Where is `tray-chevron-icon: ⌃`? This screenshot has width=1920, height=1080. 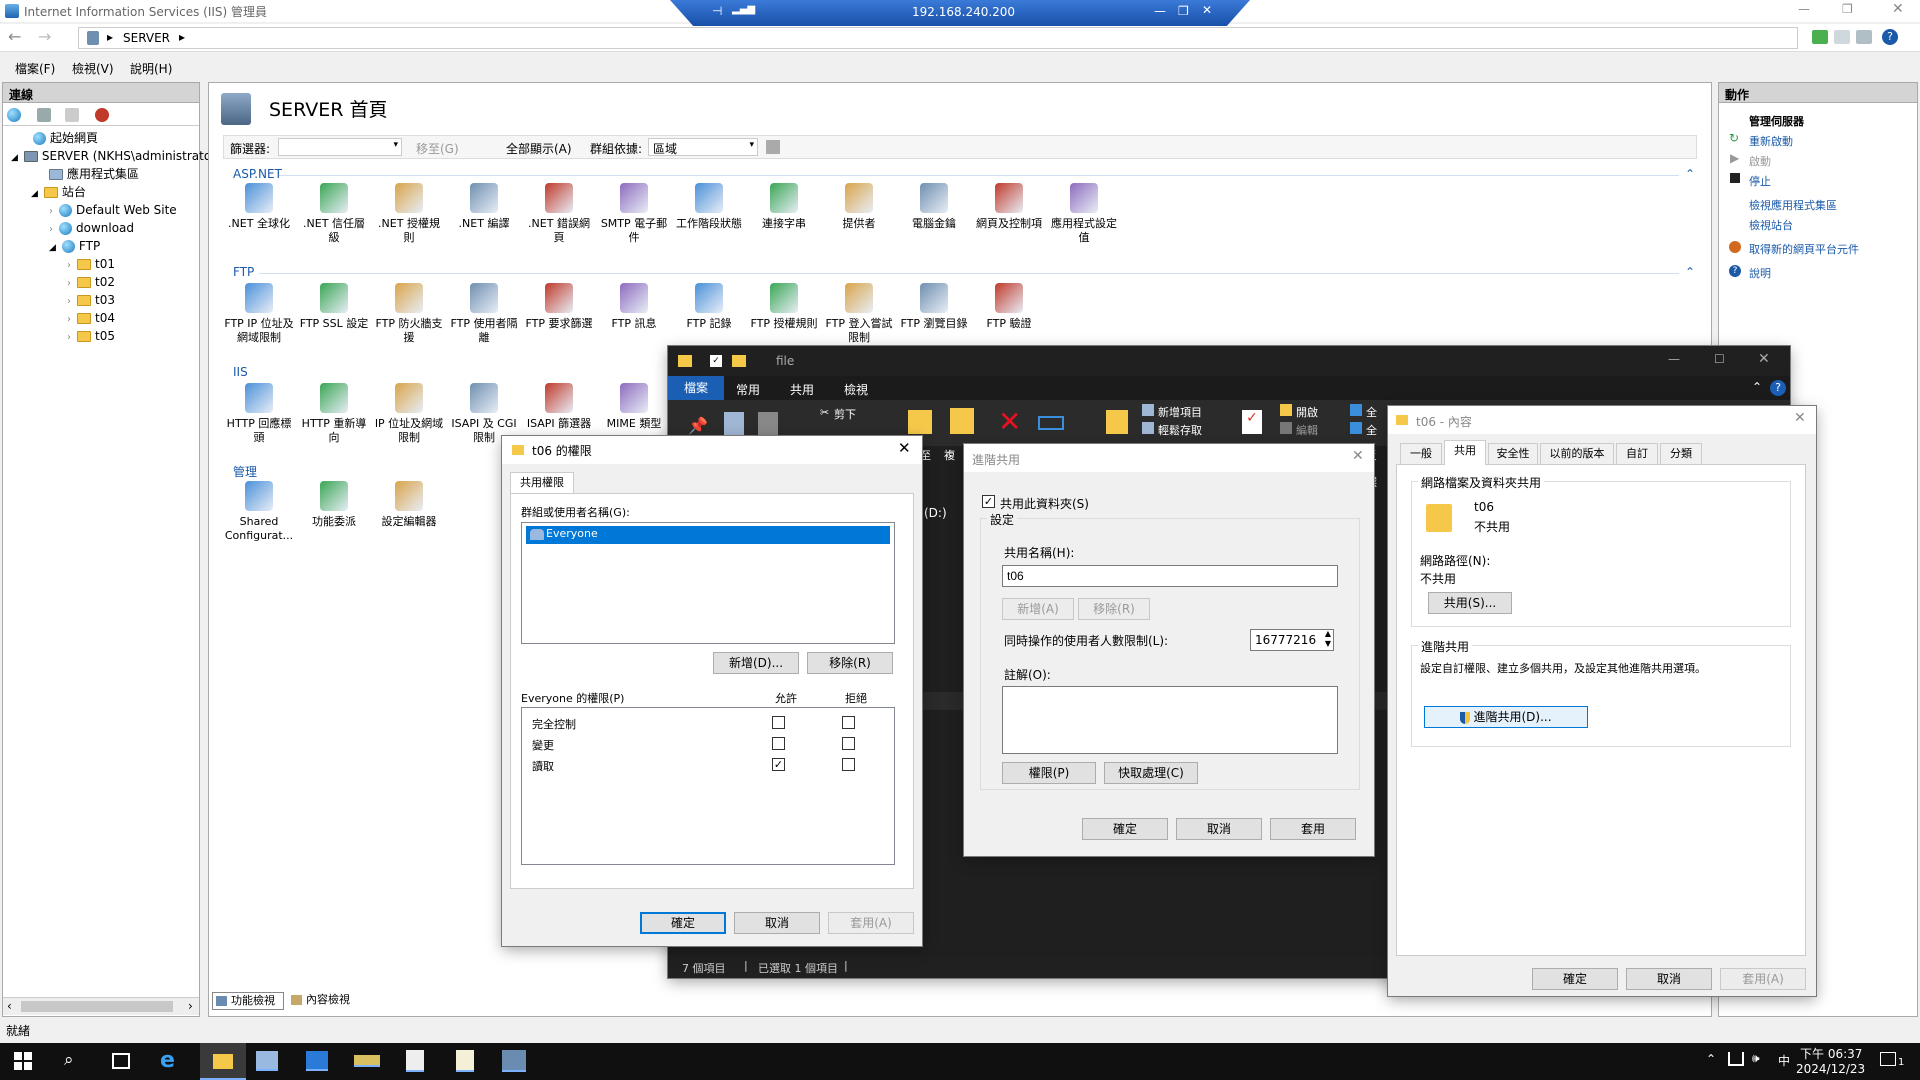 tray-chevron-icon: ⌃ is located at coordinates (1711, 1059).